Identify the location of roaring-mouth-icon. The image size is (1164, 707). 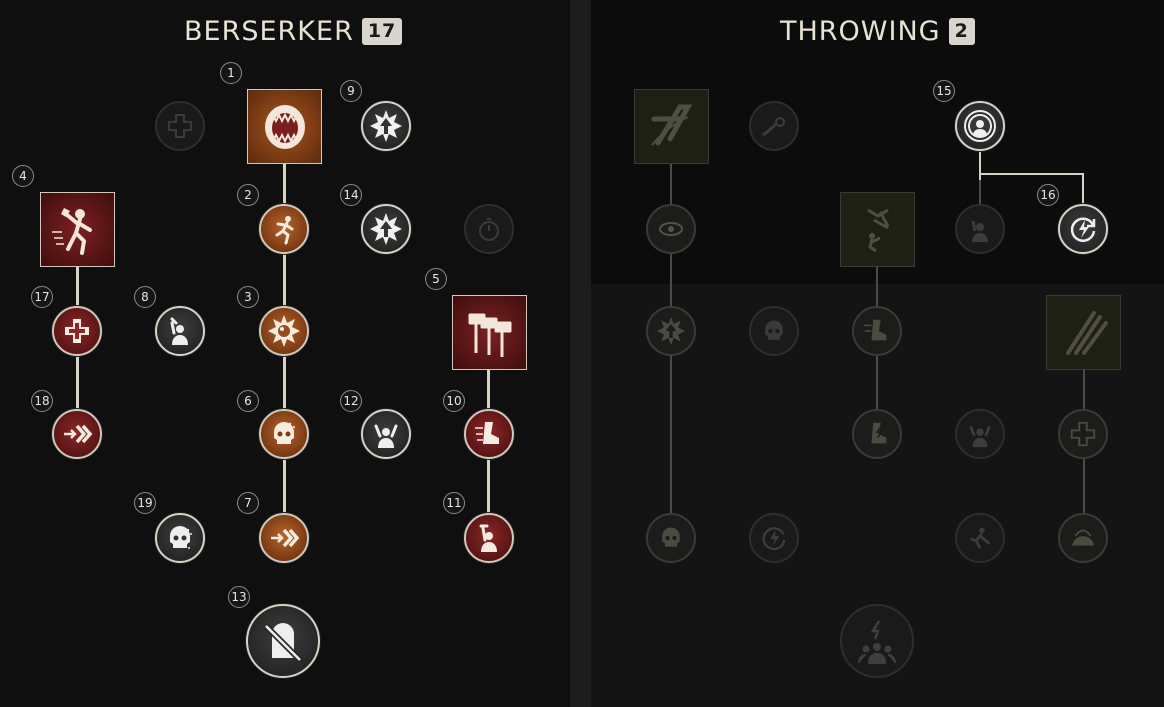
(284, 126).